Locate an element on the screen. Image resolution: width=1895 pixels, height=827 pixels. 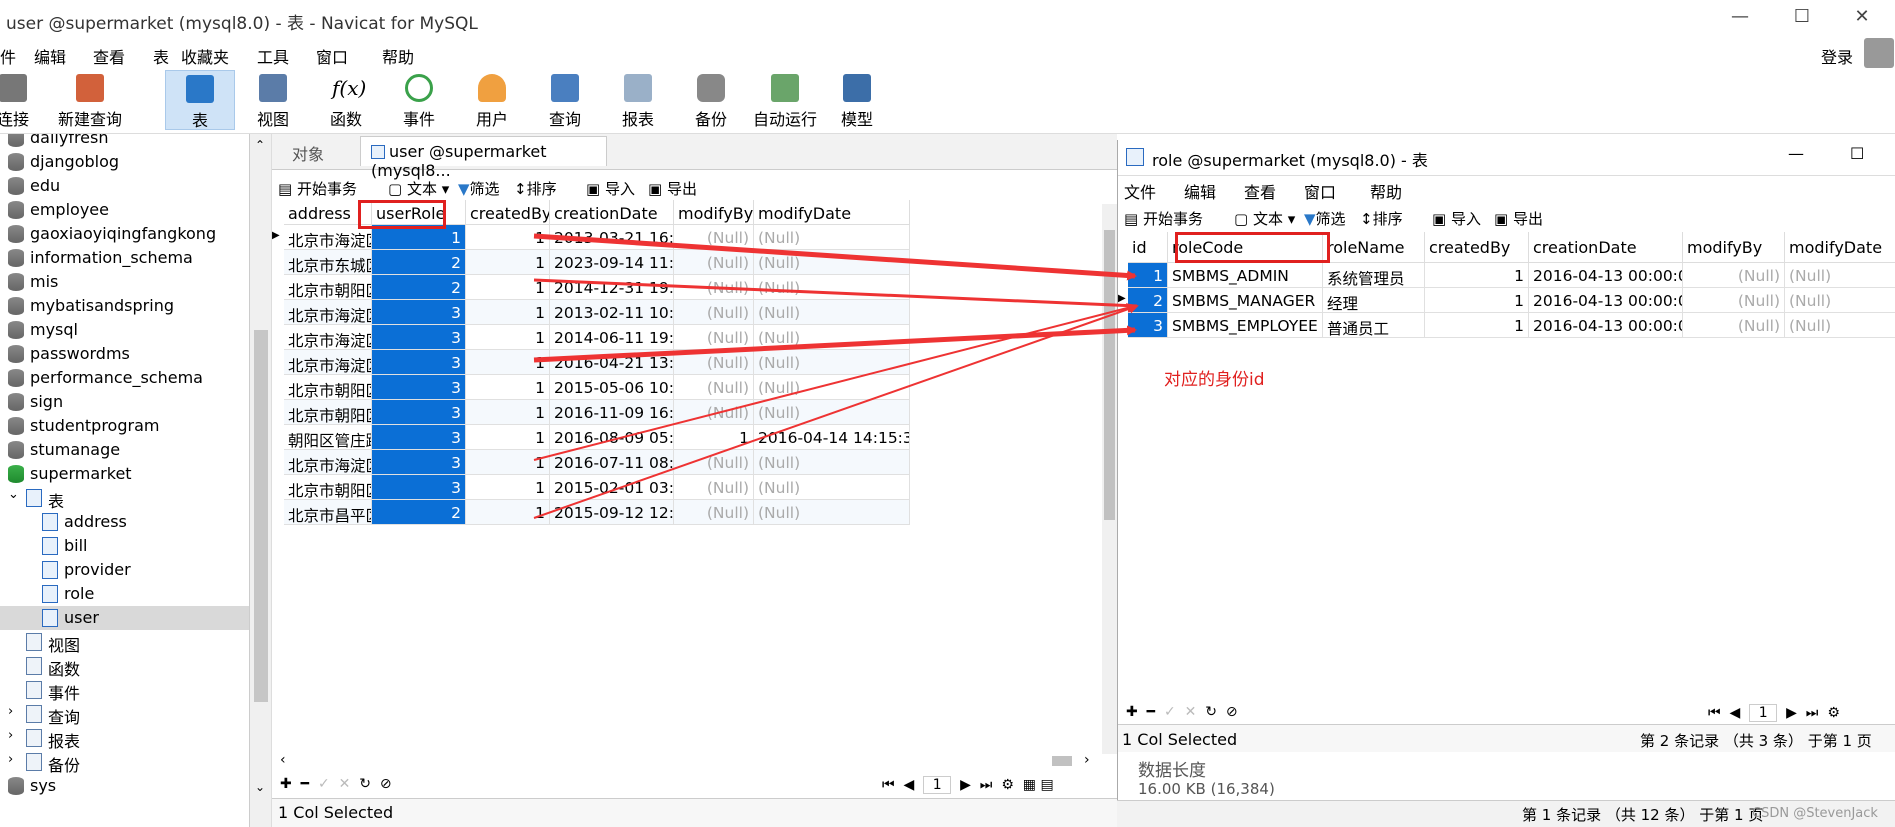
arrow-role-2c is located at coordinates (836, 411).